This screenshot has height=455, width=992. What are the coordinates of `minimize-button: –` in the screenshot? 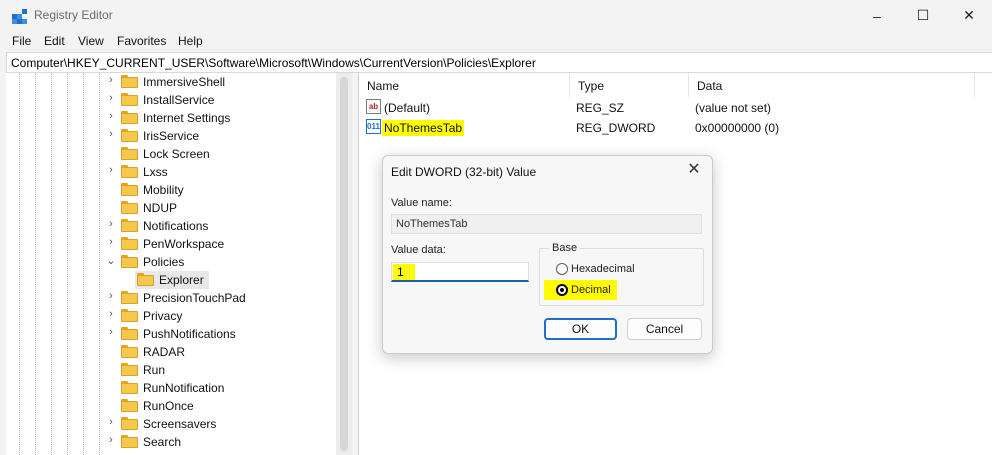 It's located at (877, 15).